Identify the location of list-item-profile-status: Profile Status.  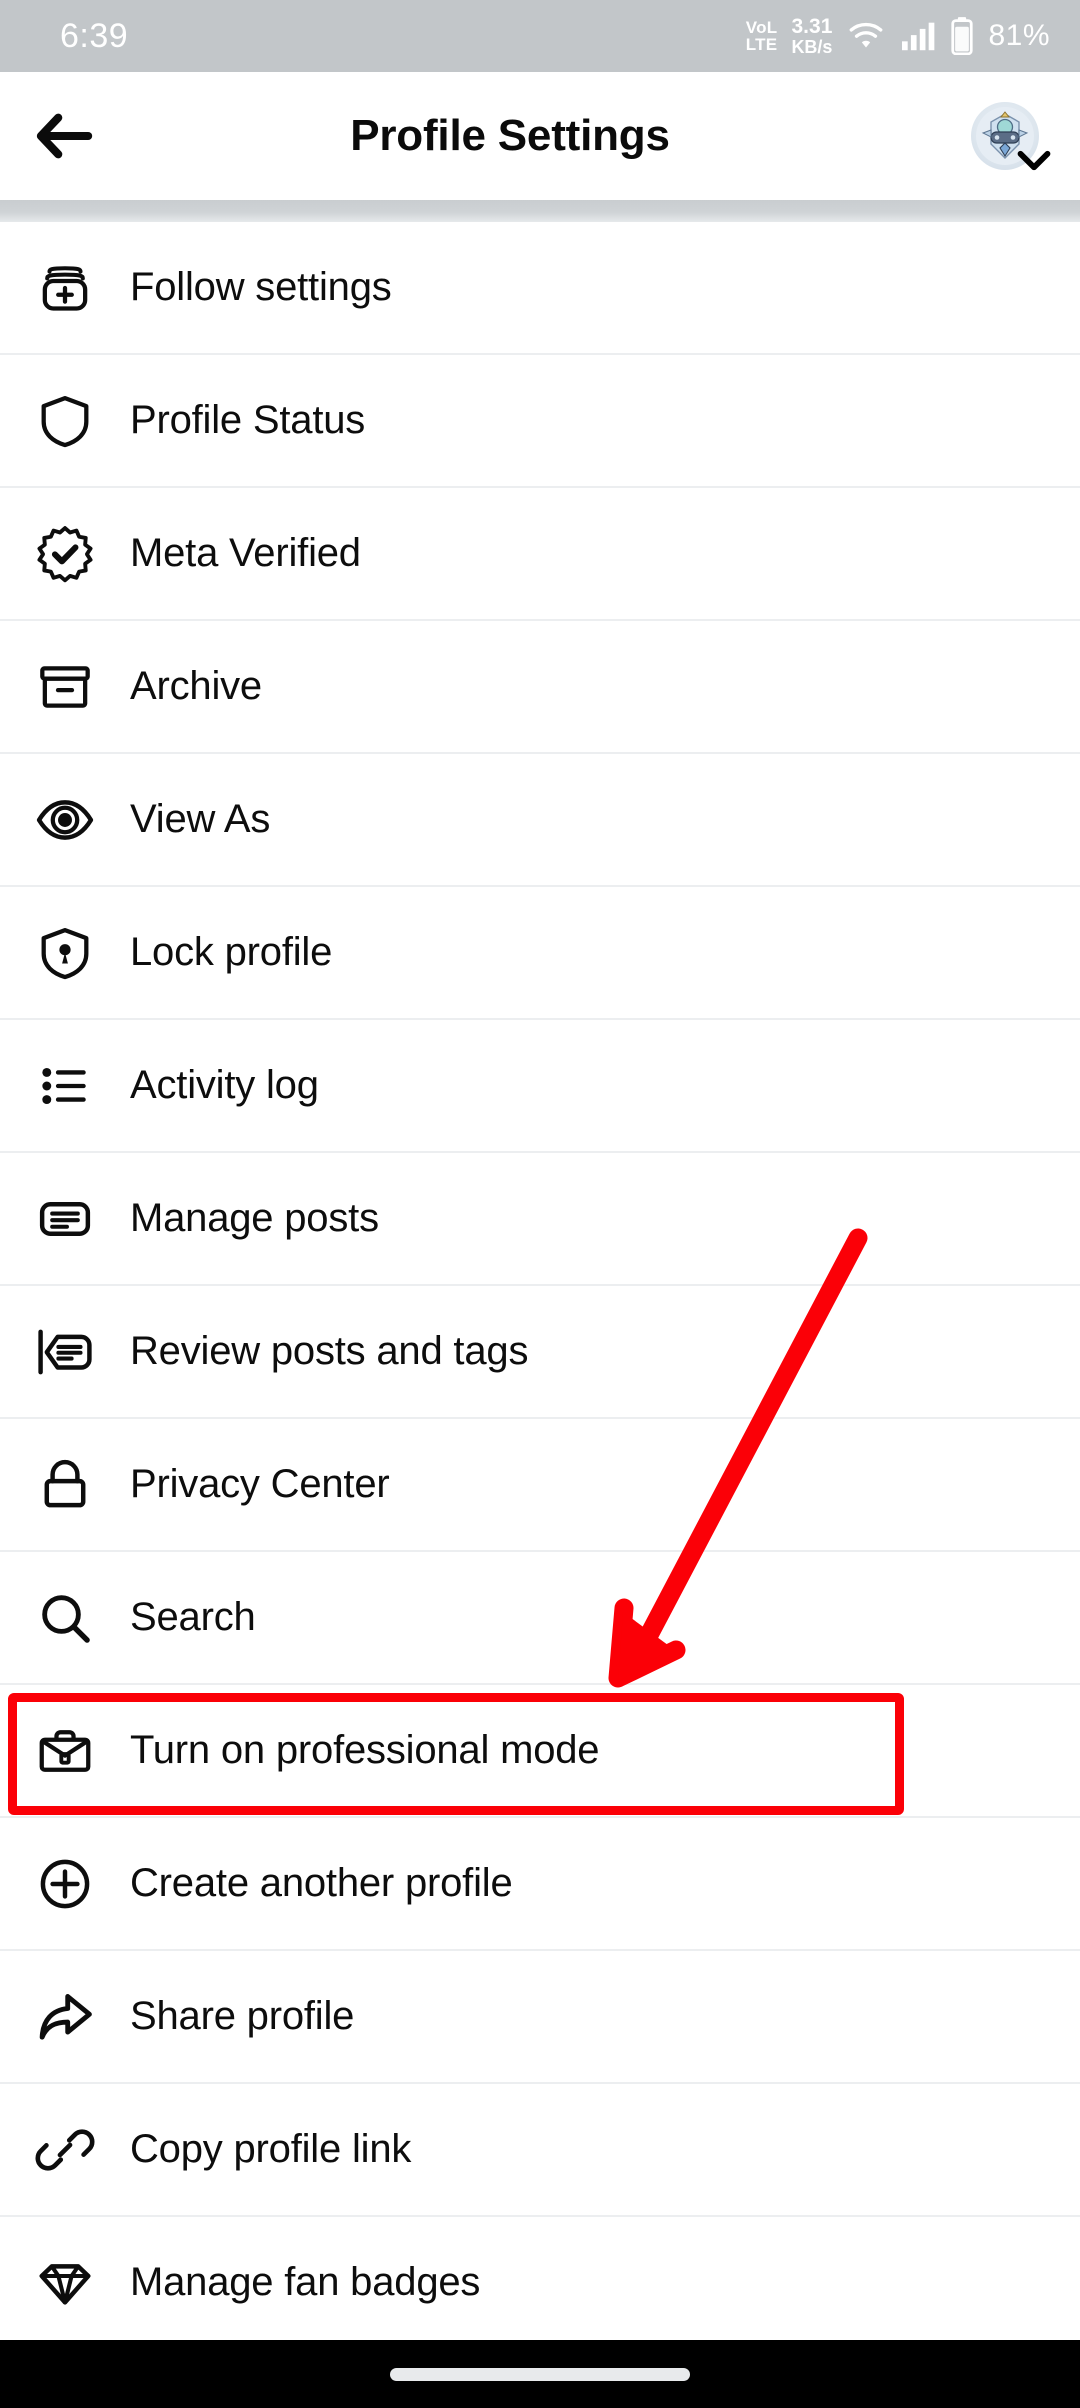
(540, 421).